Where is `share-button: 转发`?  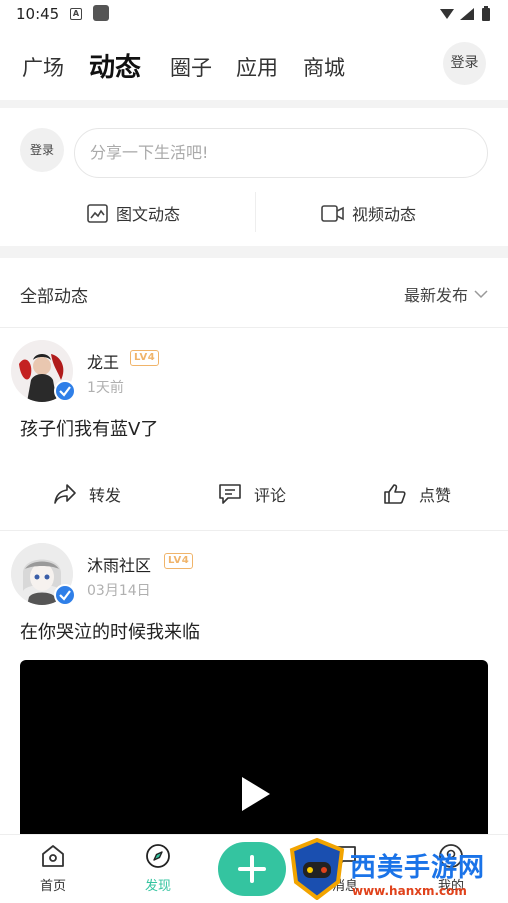
share-button: 转发 is located at coordinates (87, 494).